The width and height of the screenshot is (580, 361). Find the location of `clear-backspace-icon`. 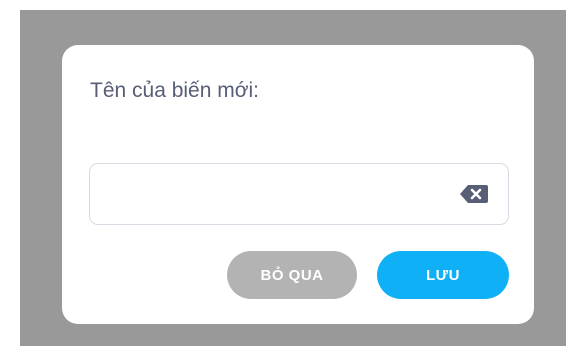

clear-backspace-icon is located at coordinates (474, 194).